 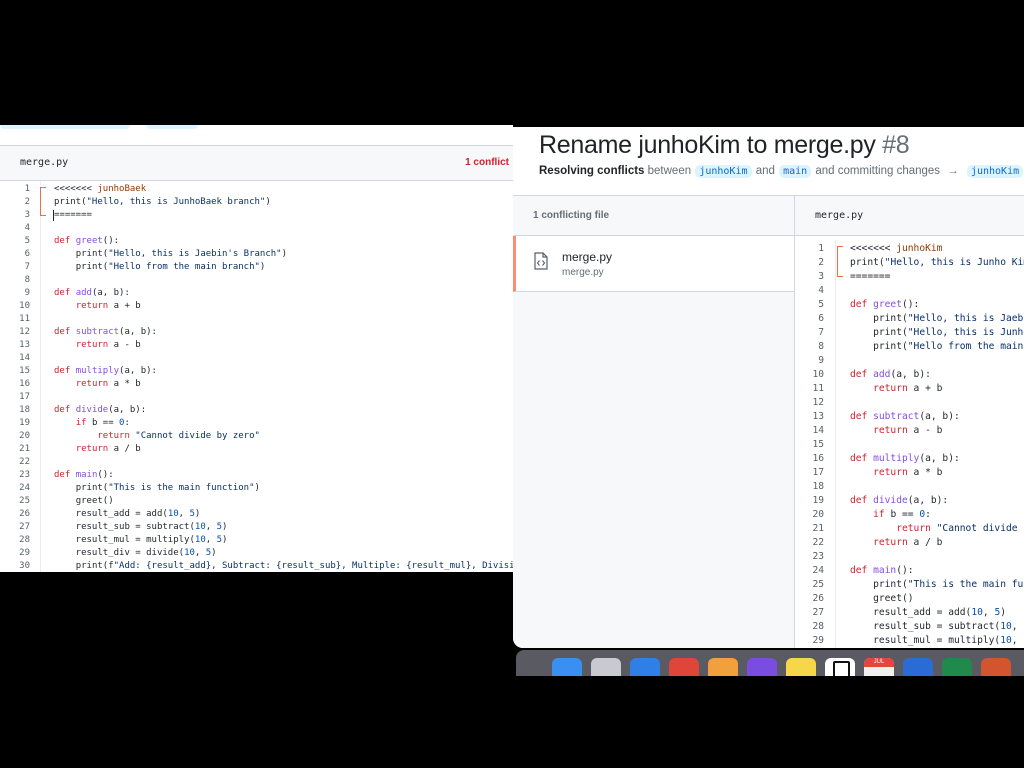 What do you see at coordinates (24, 332) in the screenshot?
I see `line-number: 12` at bounding box center [24, 332].